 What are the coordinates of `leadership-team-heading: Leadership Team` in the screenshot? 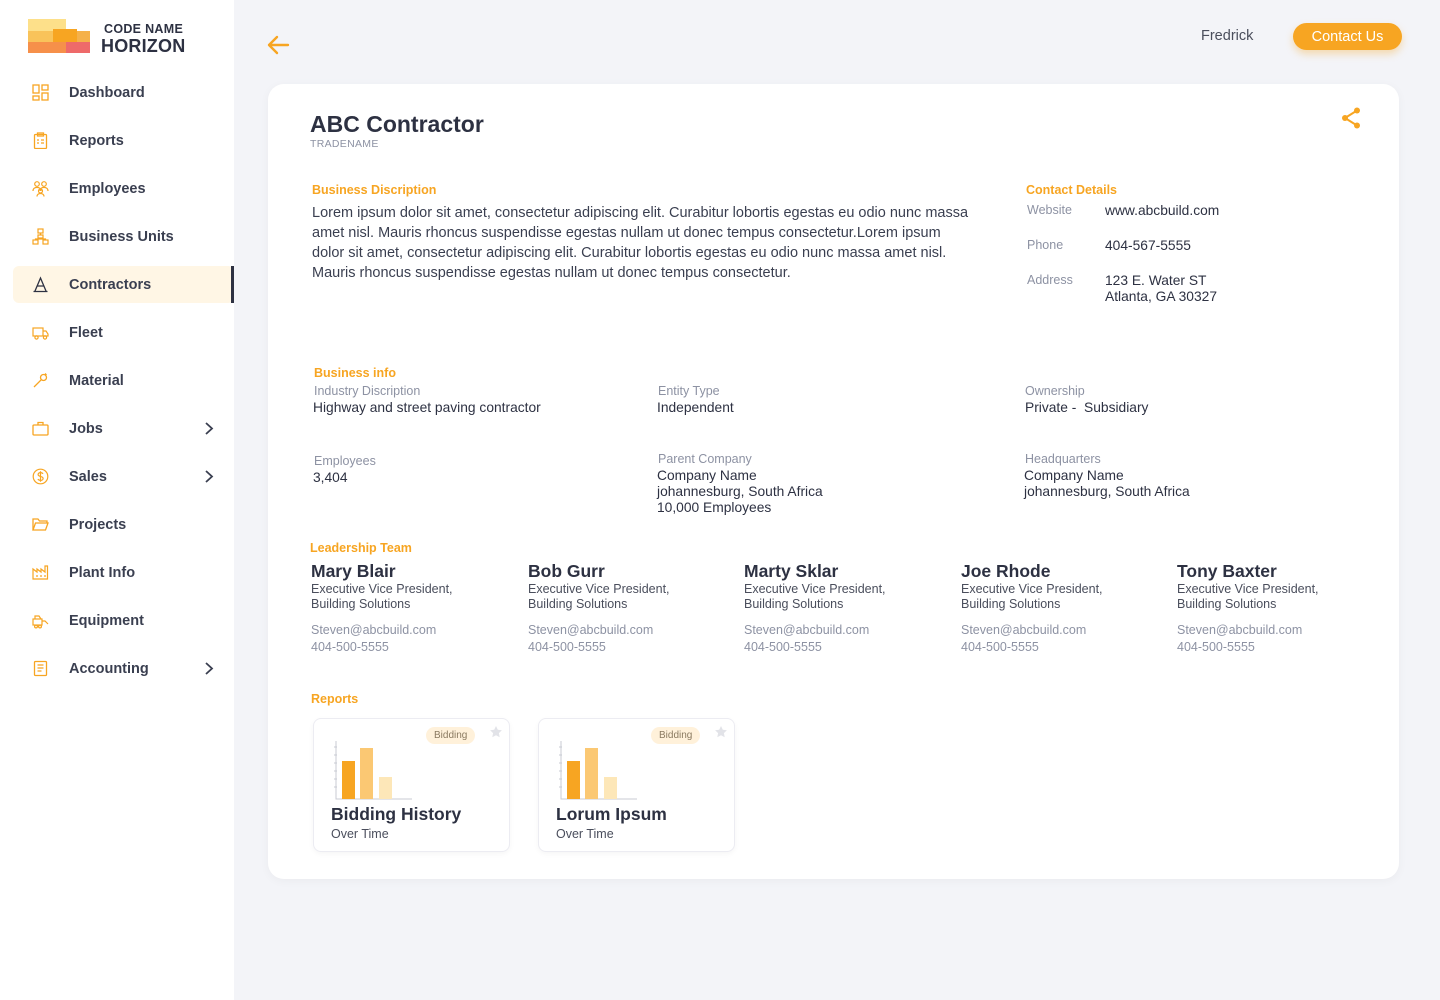 It's located at (361, 548).